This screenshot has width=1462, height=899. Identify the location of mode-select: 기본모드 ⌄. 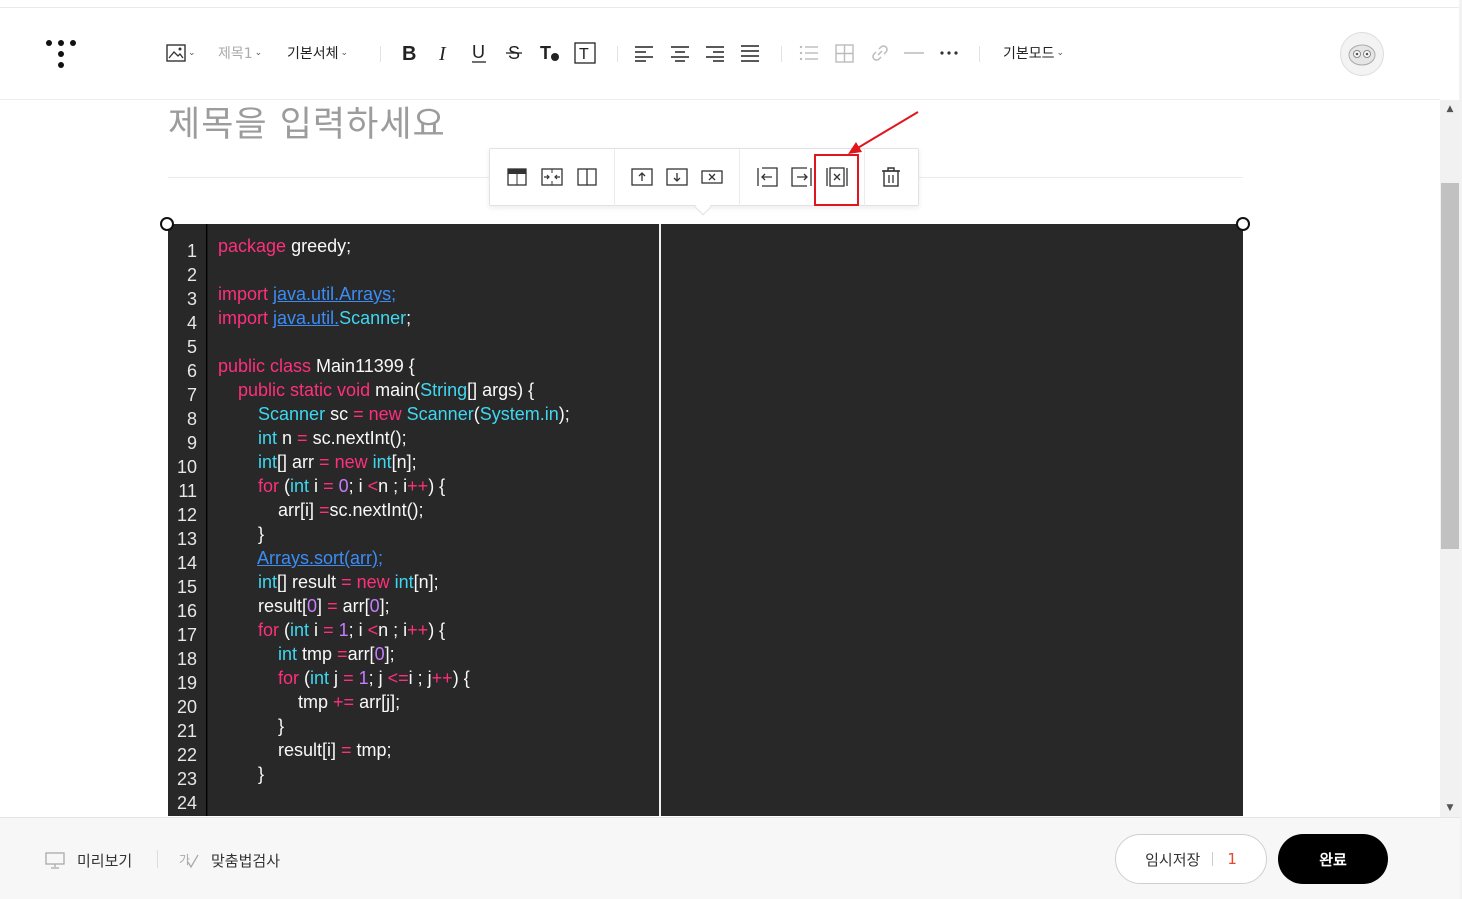
(1033, 53).